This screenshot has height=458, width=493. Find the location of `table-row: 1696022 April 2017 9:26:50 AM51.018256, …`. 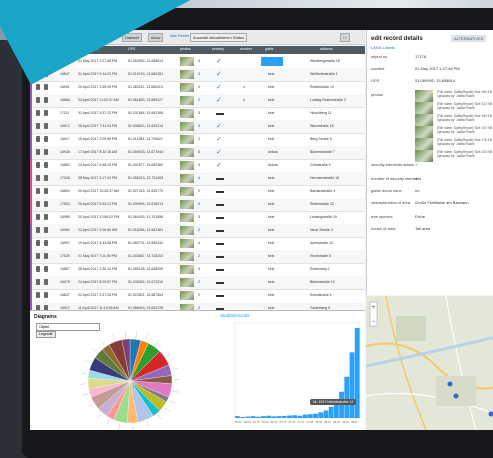

table-row: 1696022 April 2017 9:26:50 AM51.018256, … is located at coordinates (197, 231).